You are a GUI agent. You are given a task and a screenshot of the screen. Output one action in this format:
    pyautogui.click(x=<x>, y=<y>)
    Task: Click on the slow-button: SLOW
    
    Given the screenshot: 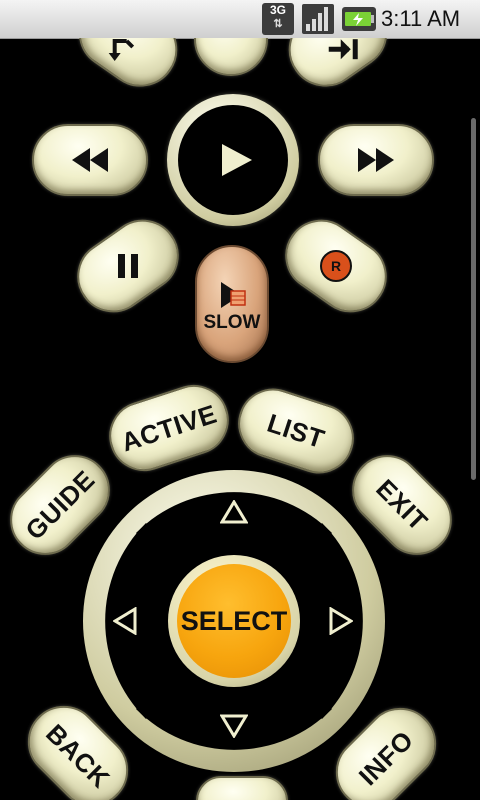 What is the action you would take?
    pyautogui.click(x=232, y=304)
    